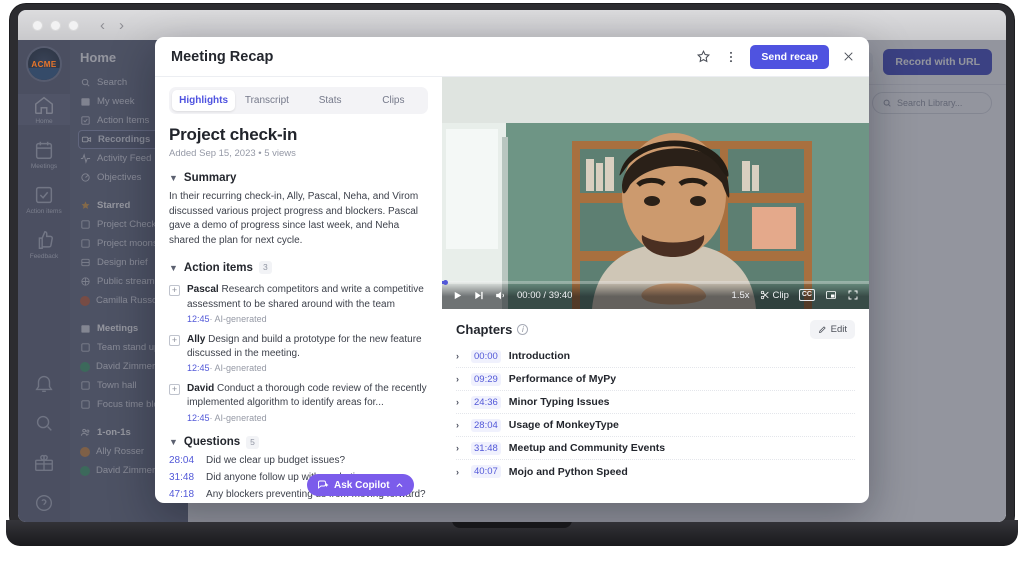  I want to click on window-maximize-dot, so click(73, 25).